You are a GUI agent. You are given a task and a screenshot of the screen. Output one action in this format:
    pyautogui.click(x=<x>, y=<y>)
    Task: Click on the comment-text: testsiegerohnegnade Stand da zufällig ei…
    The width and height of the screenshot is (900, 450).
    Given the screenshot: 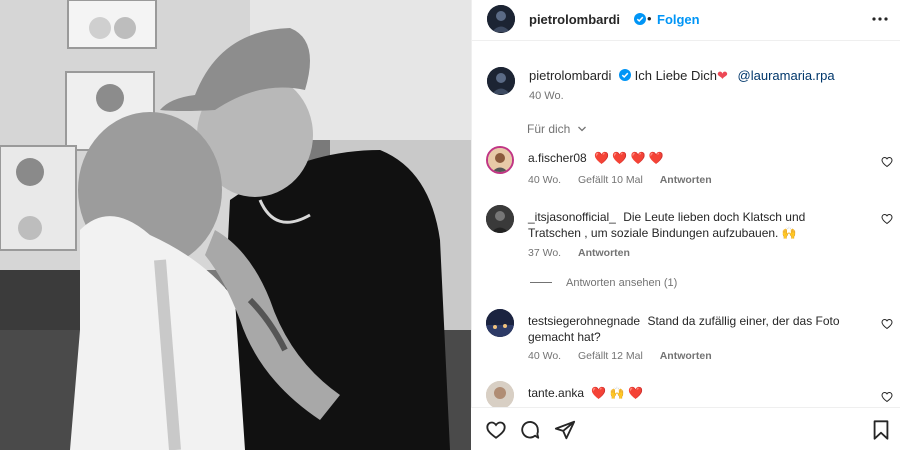 What is the action you would take?
    pyautogui.click(x=693, y=329)
    